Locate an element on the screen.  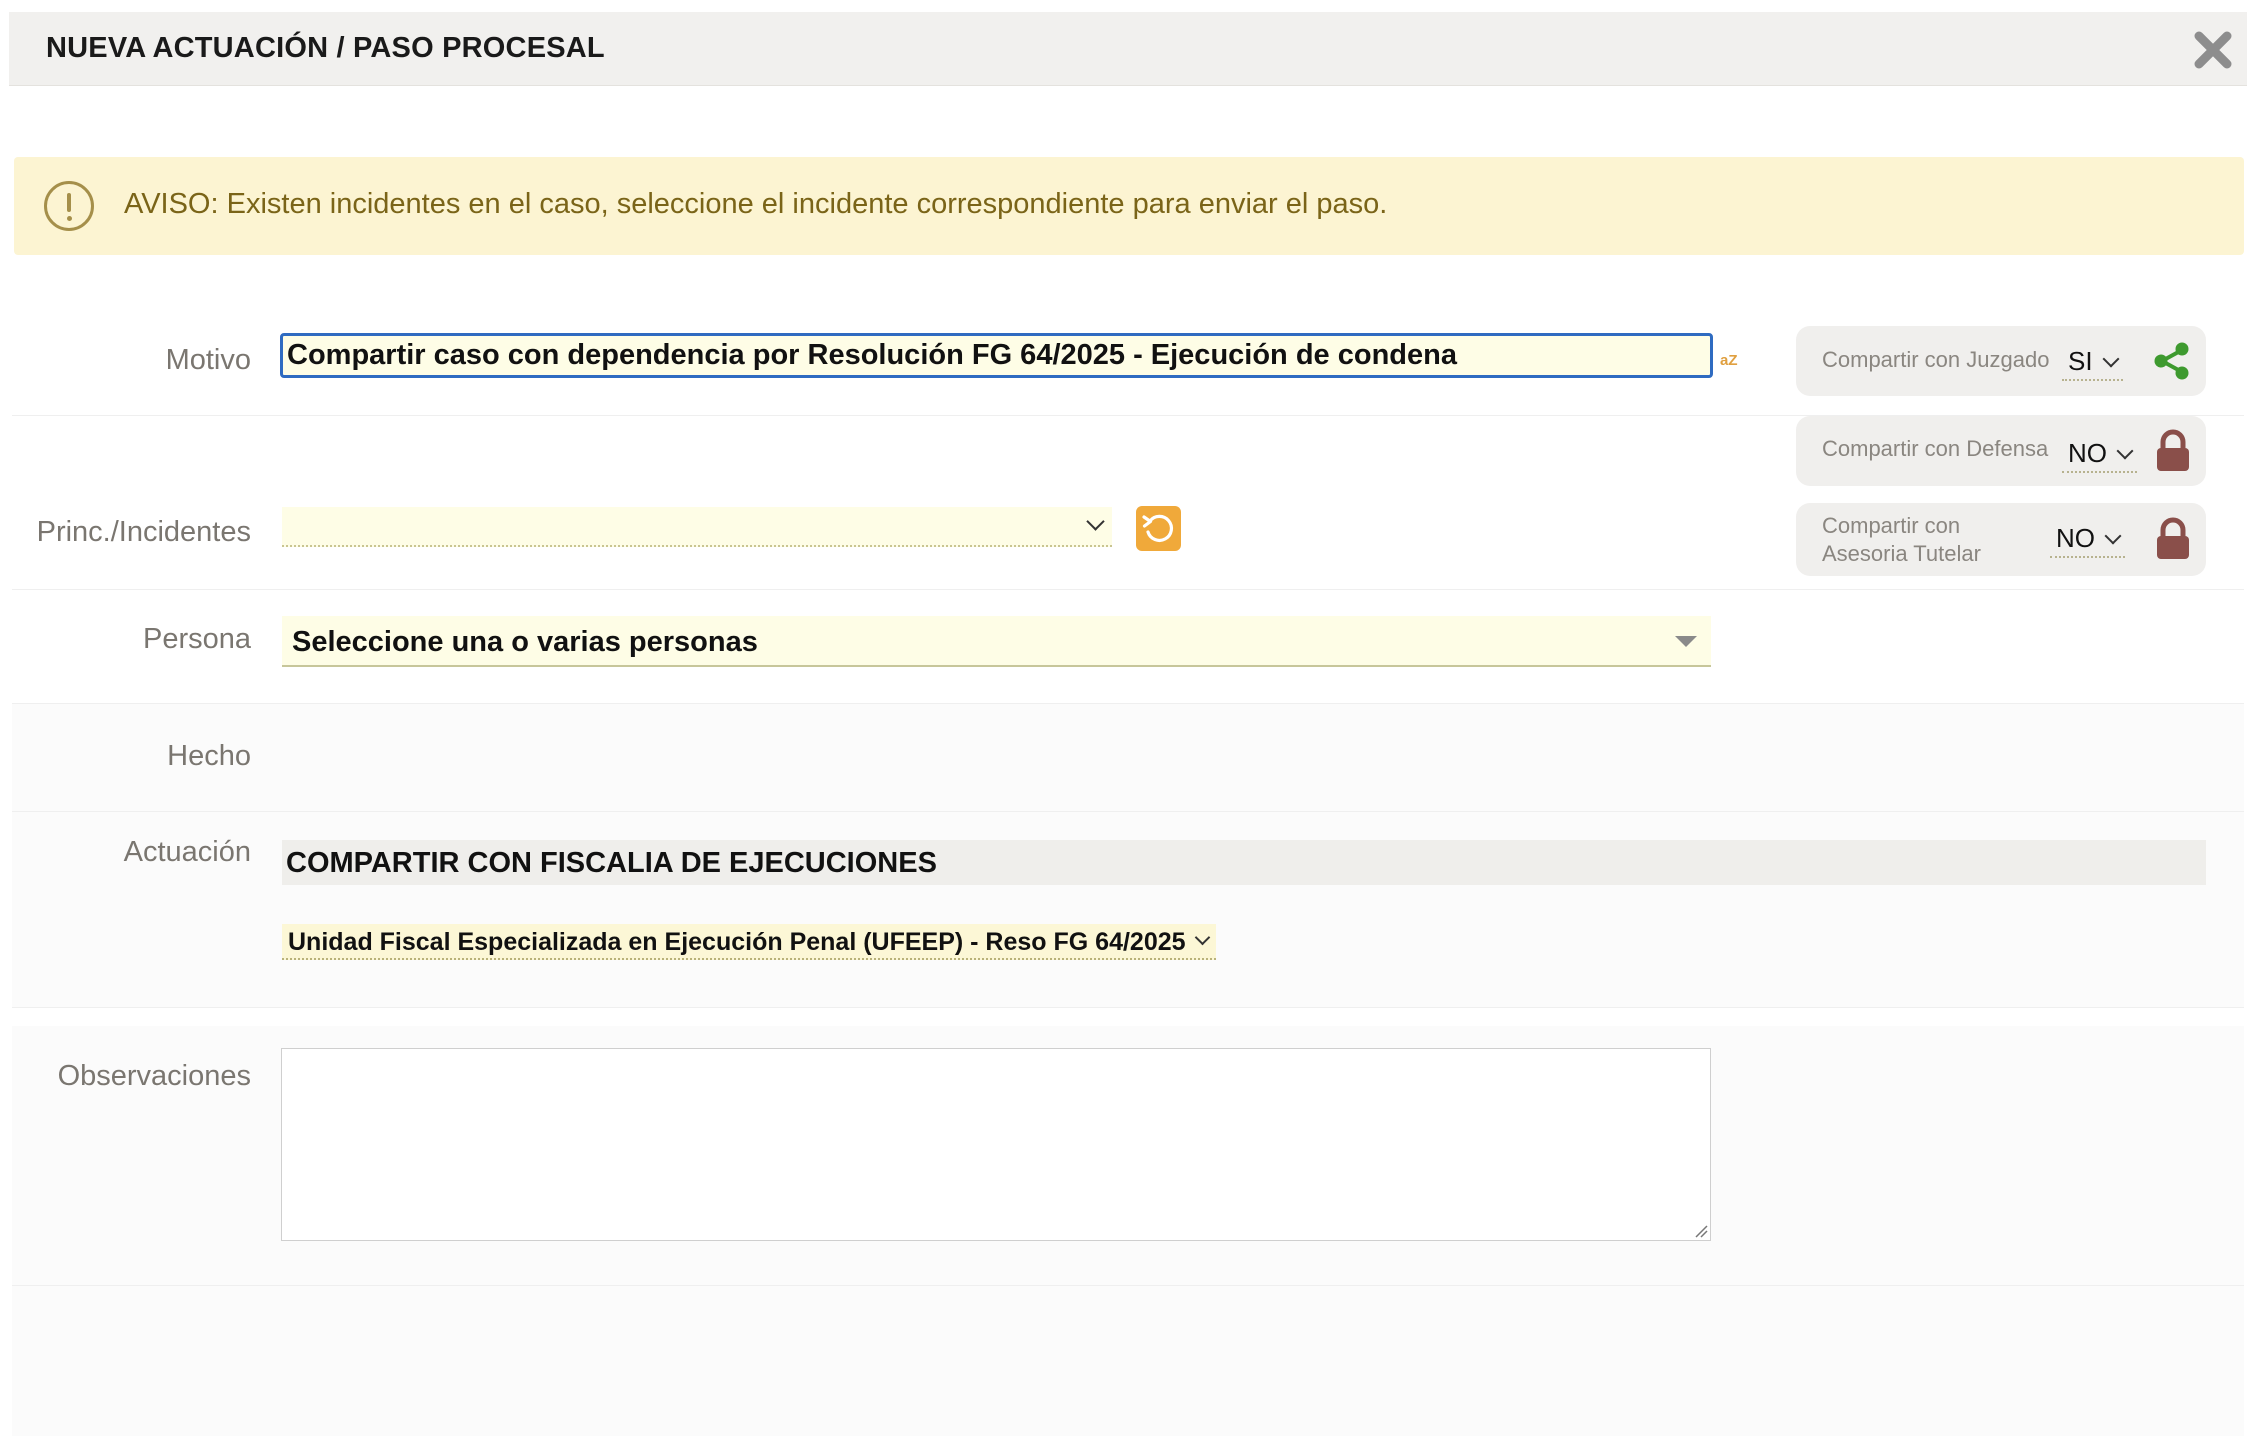
exclamation-circle-icon is located at coordinates (69, 206).